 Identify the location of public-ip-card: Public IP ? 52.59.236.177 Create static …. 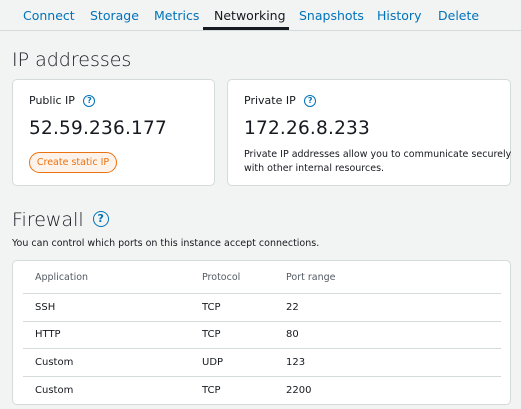
(113, 132).